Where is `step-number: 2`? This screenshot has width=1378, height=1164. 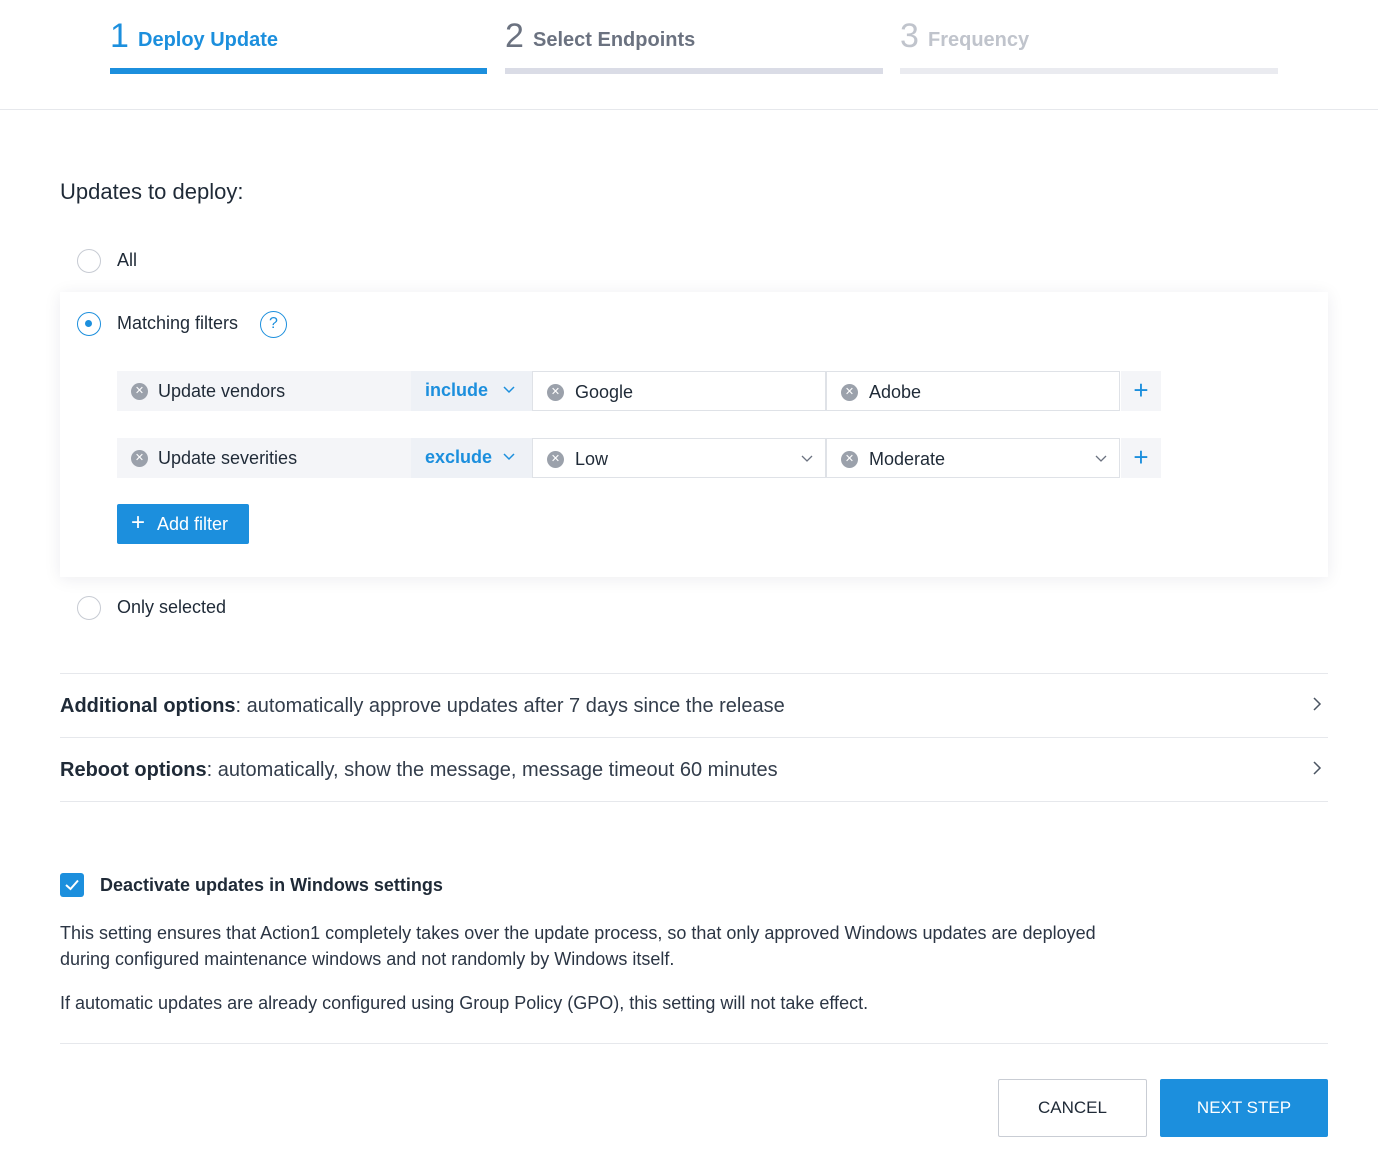
step-number: 2 is located at coordinates (514, 36).